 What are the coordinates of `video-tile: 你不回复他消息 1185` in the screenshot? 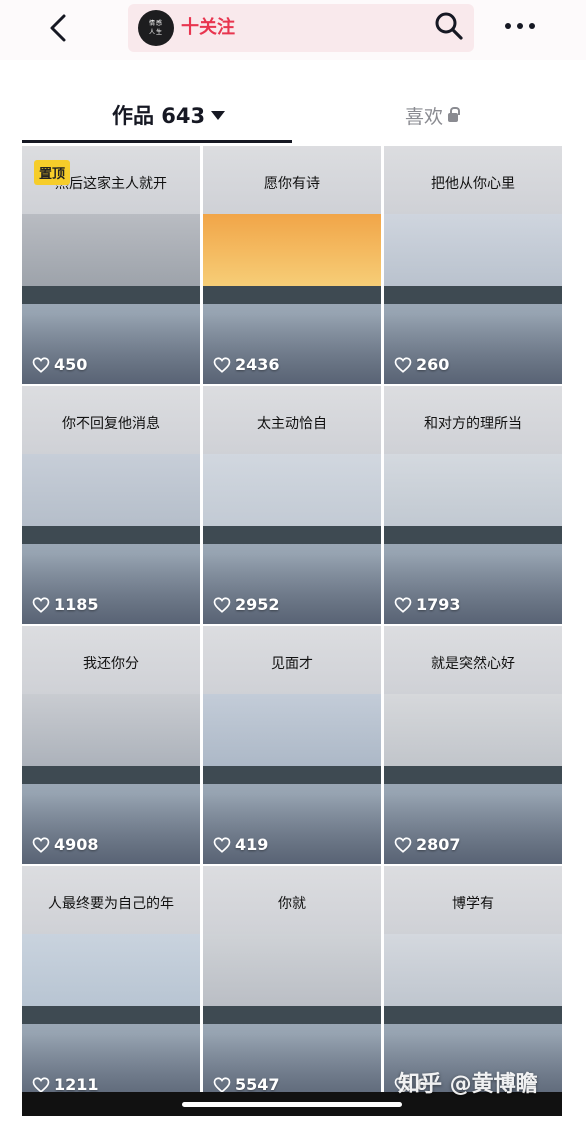 It's located at (111, 505).